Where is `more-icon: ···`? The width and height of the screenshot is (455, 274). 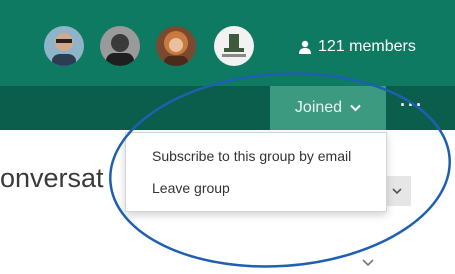
more-icon: ··· is located at coordinates (412, 105).